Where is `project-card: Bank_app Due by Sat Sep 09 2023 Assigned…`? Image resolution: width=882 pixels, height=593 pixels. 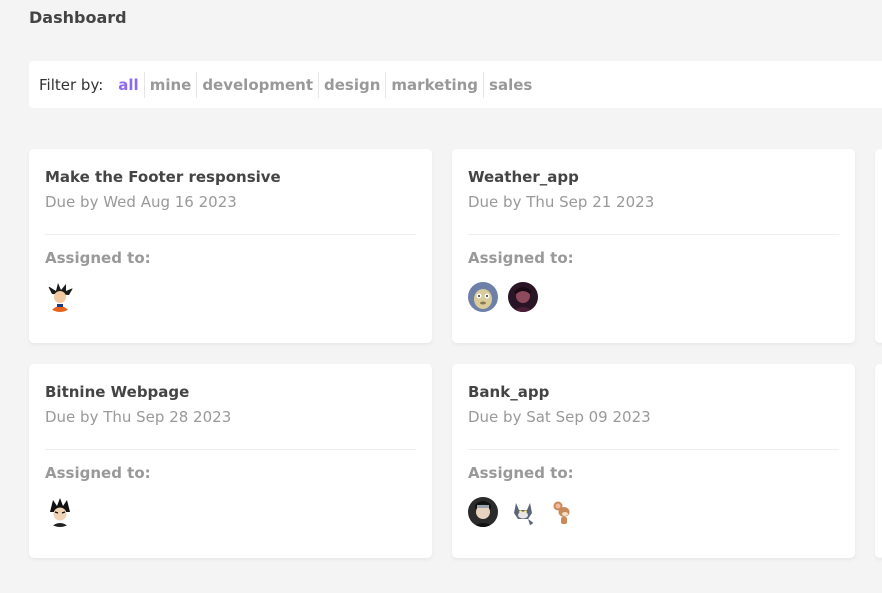 project-card: Bank_app Due by Sat Sep 09 2023 Assigned… is located at coordinates (653, 461).